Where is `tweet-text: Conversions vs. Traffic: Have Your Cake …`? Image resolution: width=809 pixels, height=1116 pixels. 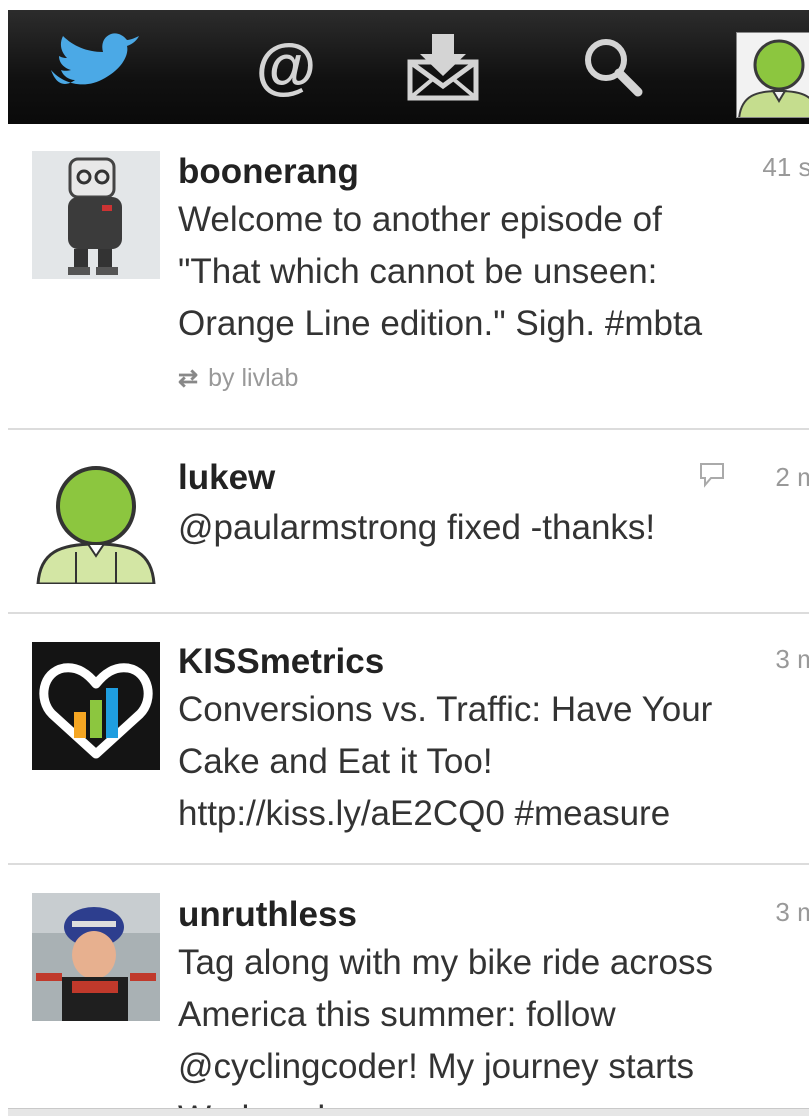
tweet-text: Conversions vs. Traffic: Have Your Cake … is located at coordinates (445, 761).